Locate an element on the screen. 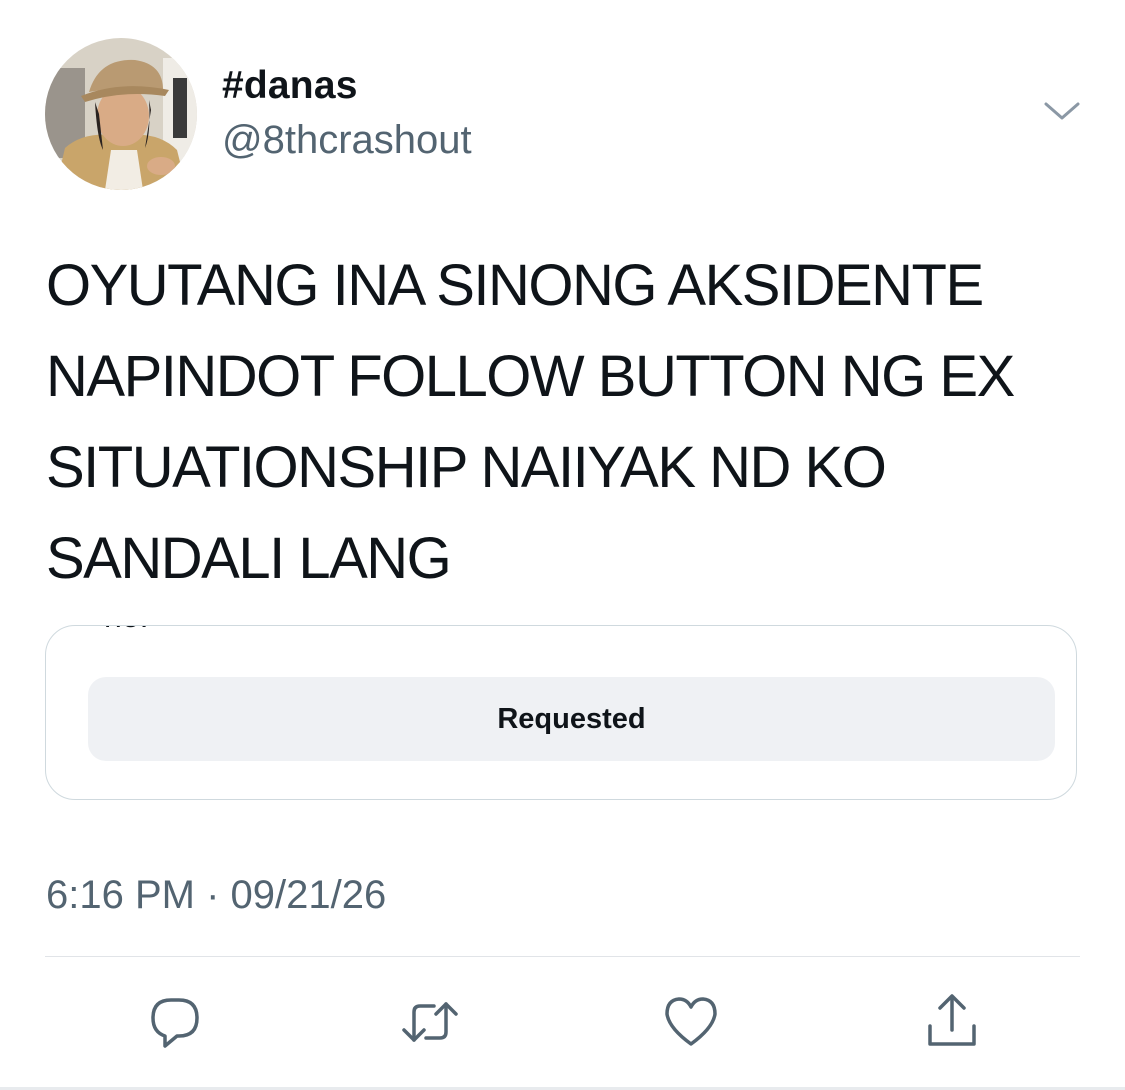 Image resolution: width=1125 pixels, height=1090 pixels. avatar is located at coordinates (121, 114).